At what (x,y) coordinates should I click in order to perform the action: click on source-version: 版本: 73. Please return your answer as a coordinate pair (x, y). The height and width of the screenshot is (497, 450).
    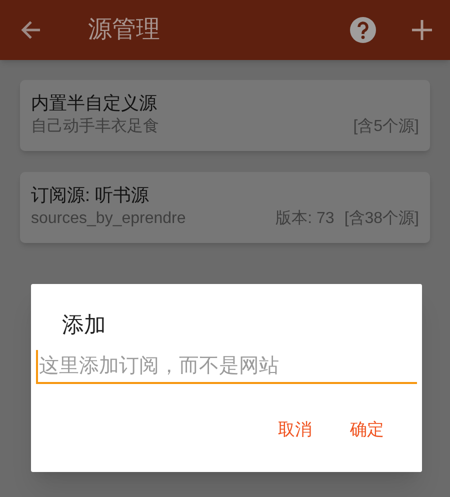
    Looking at the image, I should click on (305, 218).